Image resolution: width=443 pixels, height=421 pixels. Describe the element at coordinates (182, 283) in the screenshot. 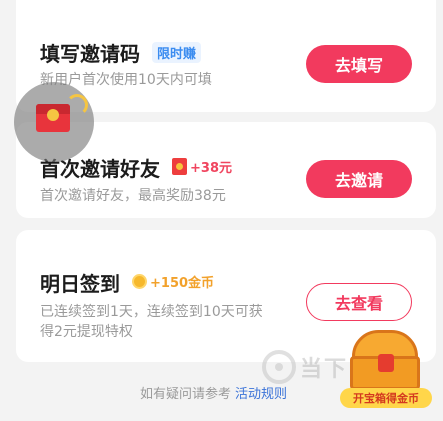

I see `checkin-reward-value: +150金币` at that location.